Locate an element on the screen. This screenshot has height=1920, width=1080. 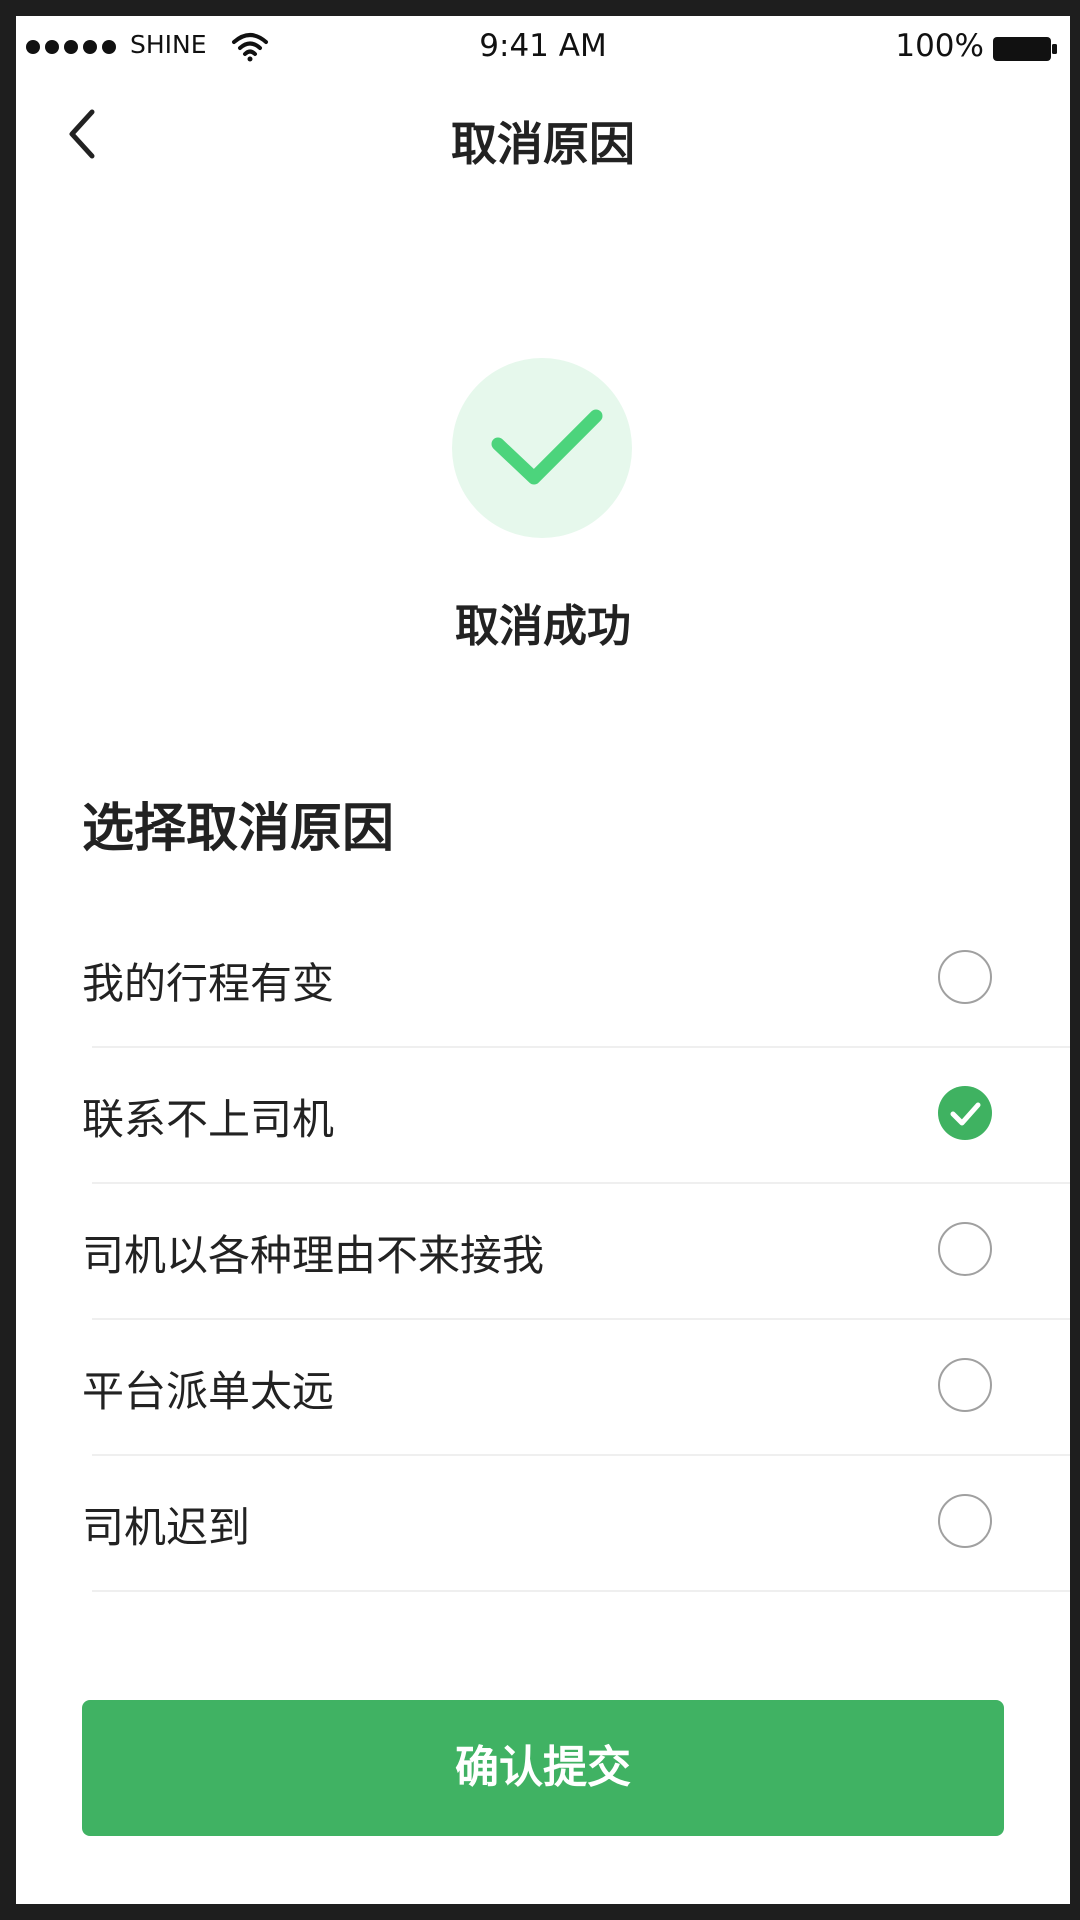
reason-option: 司机迟到 is located at coordinates (543, 1524).